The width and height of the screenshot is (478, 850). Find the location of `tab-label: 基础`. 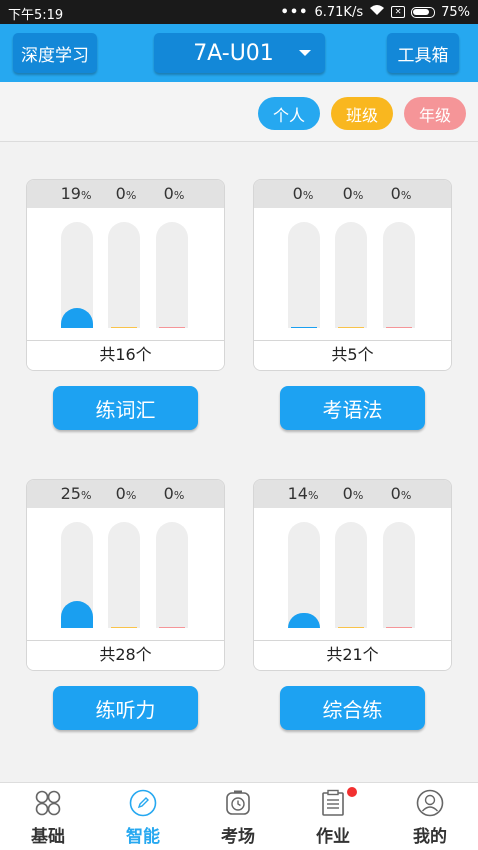

tab-label: 基础 is located at coordinates (48, 837).